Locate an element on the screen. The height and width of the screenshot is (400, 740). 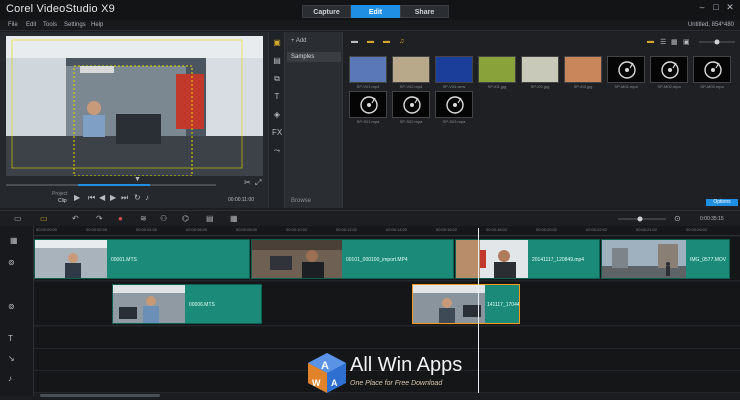
thumbnail-size-slider is located at coordinates (717, 42).